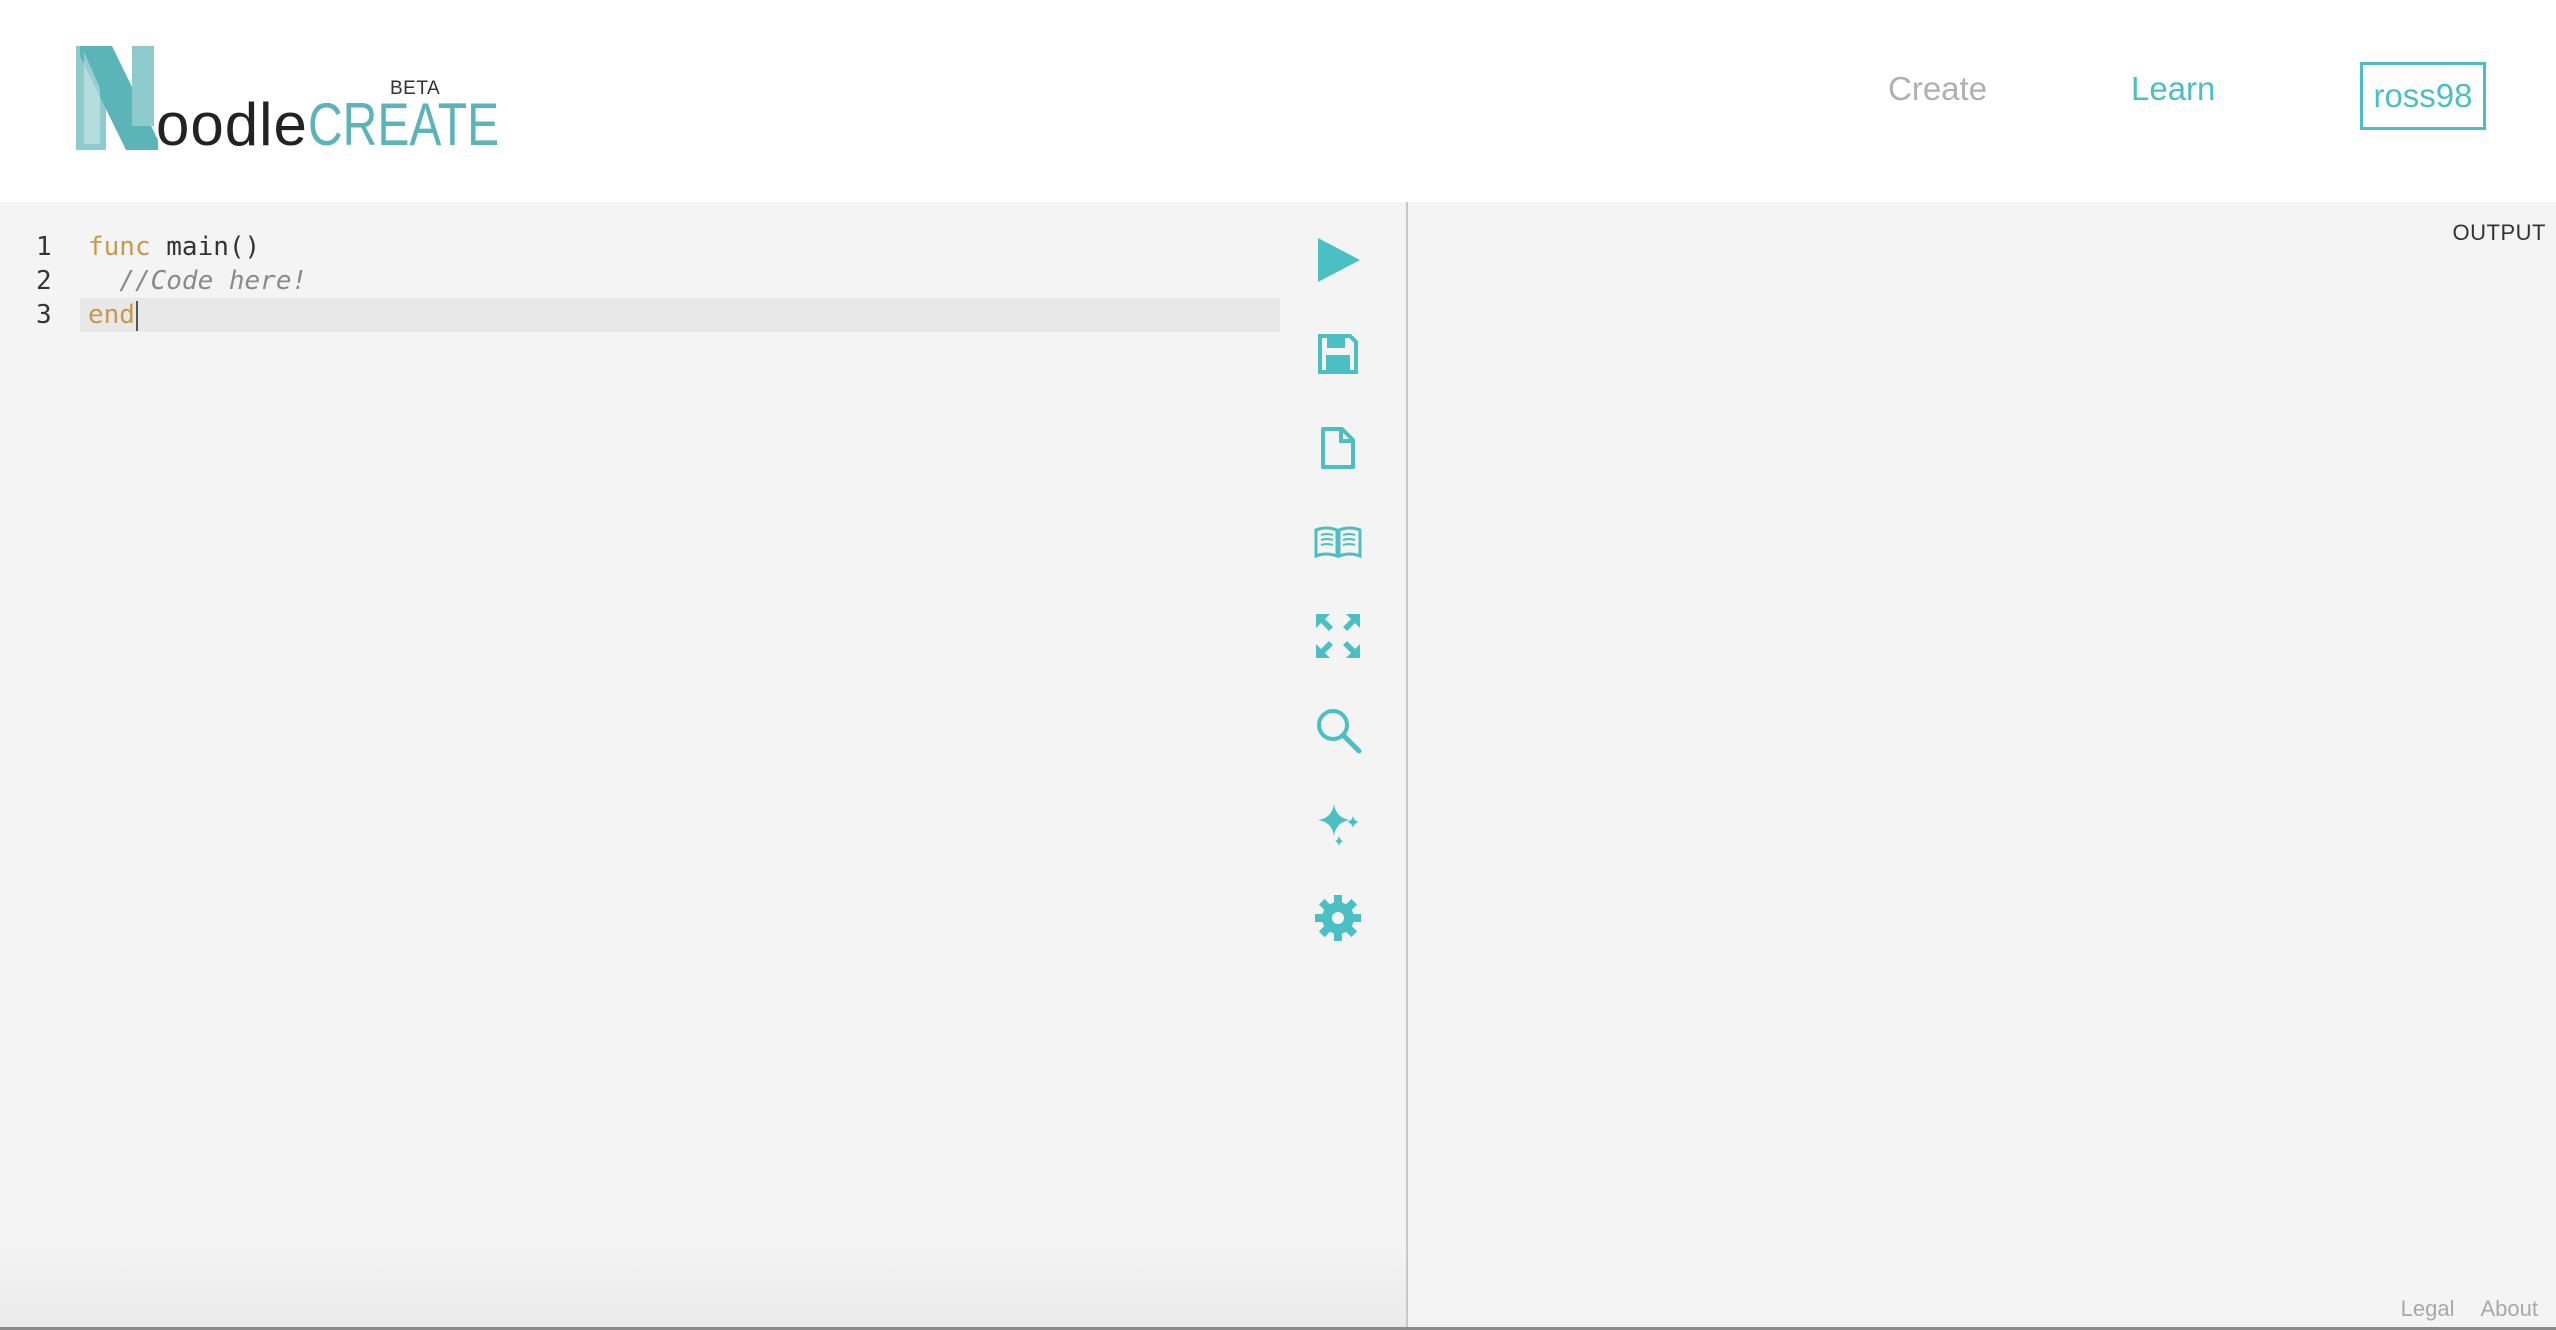  I want to click on line-text: func main(), so click(174, 247).